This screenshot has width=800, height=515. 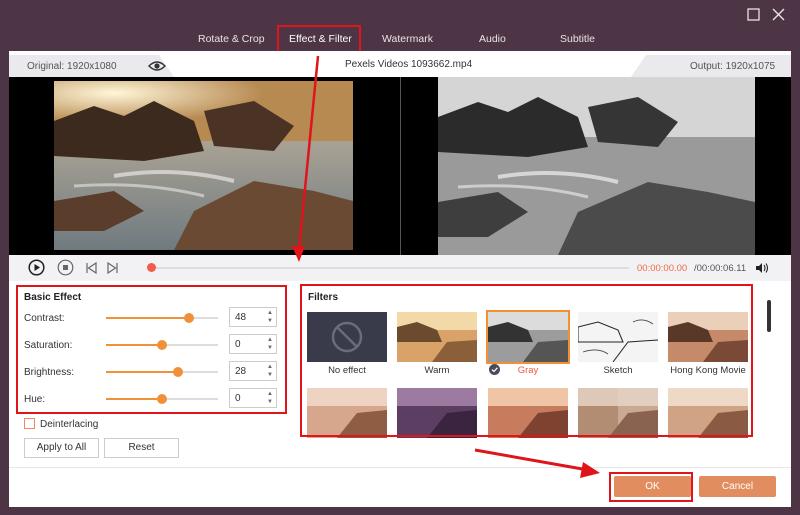 I want to click on footer-divider, so click(x=400, y=467).